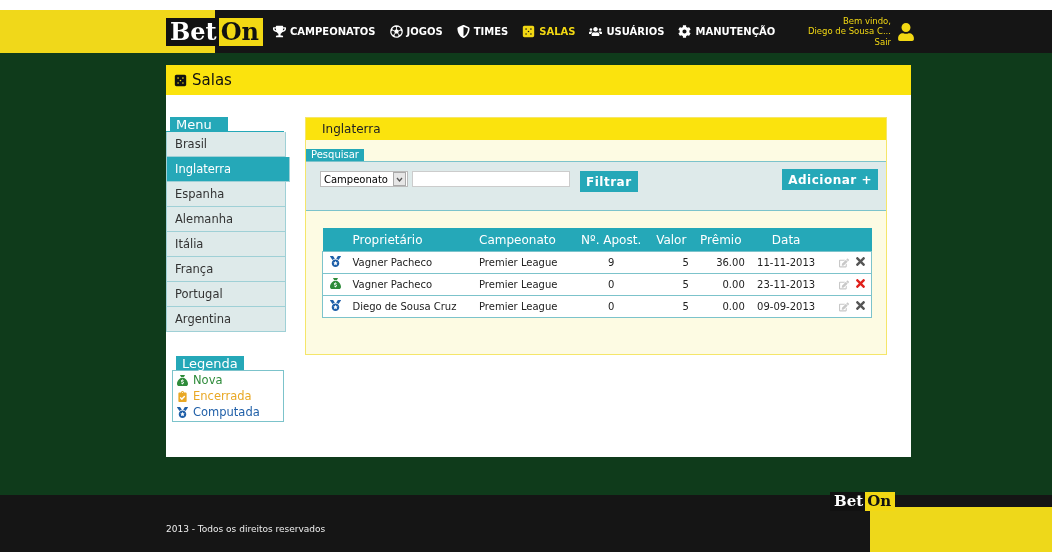  I want to click on caret-icon, so click(399, 179).